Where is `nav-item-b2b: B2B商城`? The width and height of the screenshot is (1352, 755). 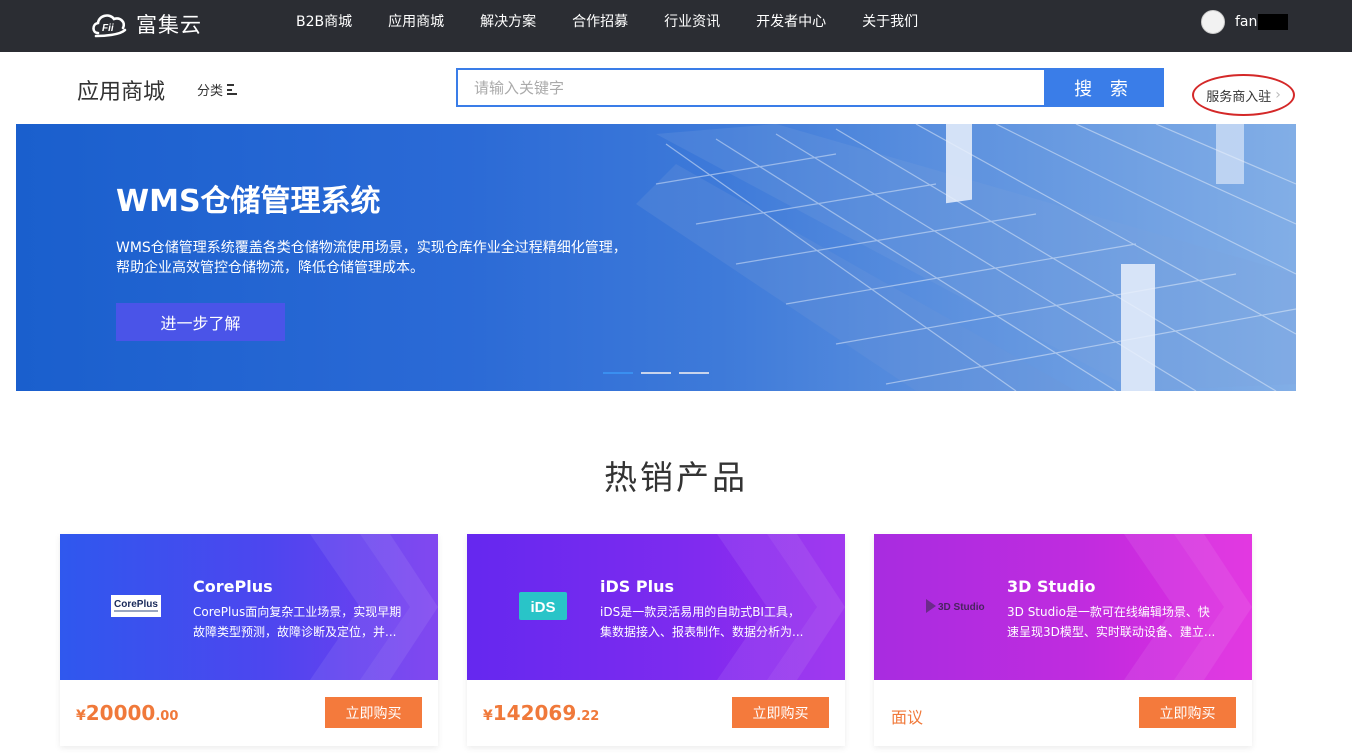 nav-item-b2b: B2B商城 is located at coordinates (324, 26).